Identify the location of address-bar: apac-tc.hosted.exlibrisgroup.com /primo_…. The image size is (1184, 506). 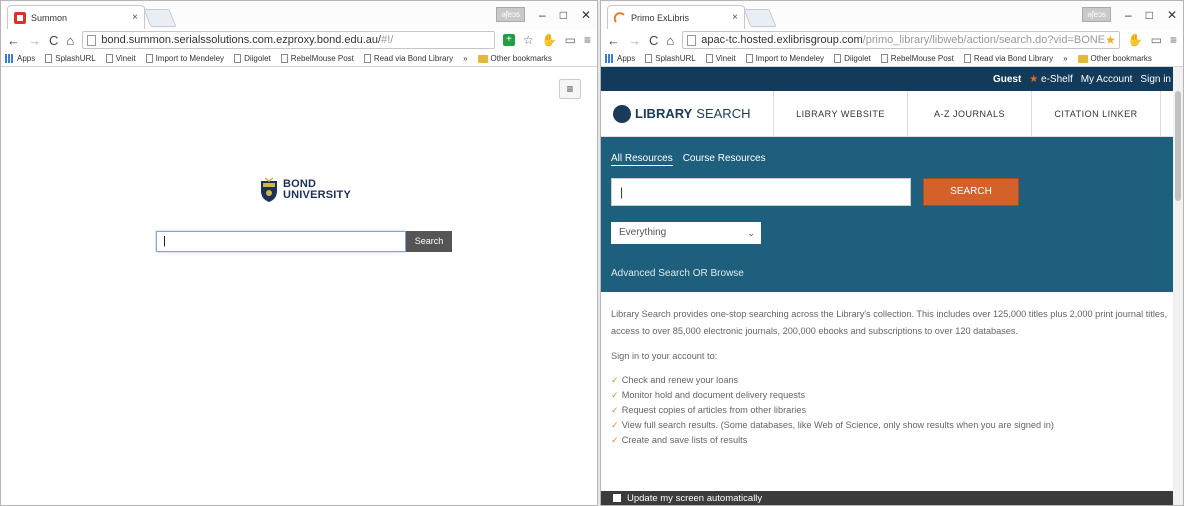
(901, 40).